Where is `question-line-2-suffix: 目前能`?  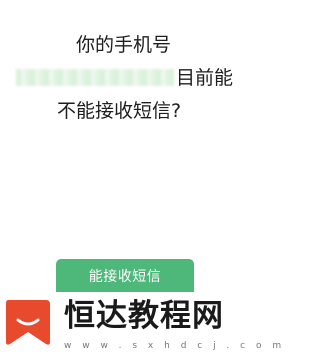 question-line-2-suffix: 目前能 is located at coordinates (205, 78).